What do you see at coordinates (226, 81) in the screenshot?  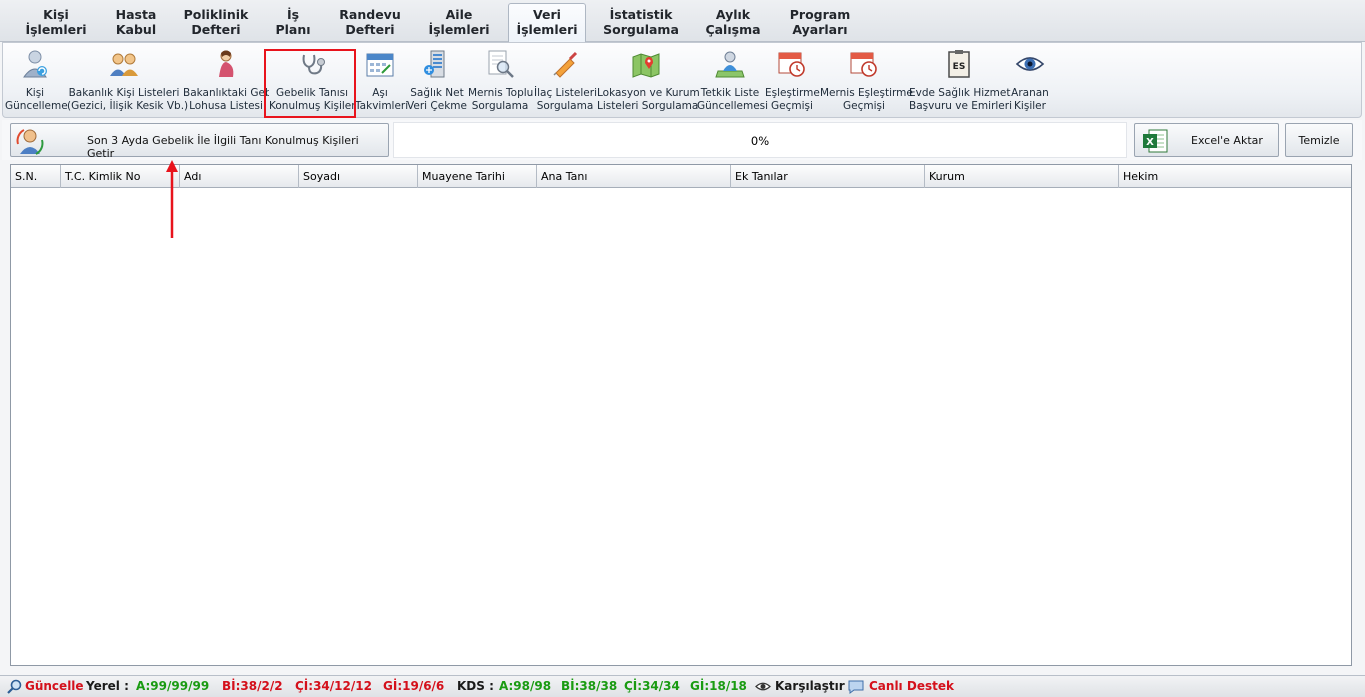 I see `gebe-lohusa-listesi-button: Bakanlıktaki Gebe Lohusa Listesi` at bounding box center [226, 81].